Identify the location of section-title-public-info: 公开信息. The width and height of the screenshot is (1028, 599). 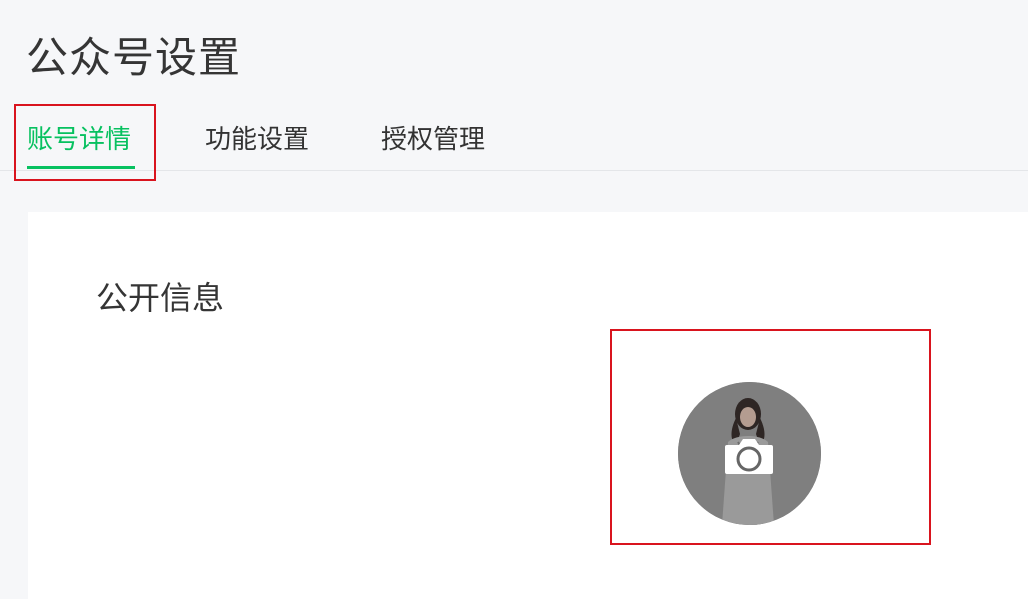
(160, 298).